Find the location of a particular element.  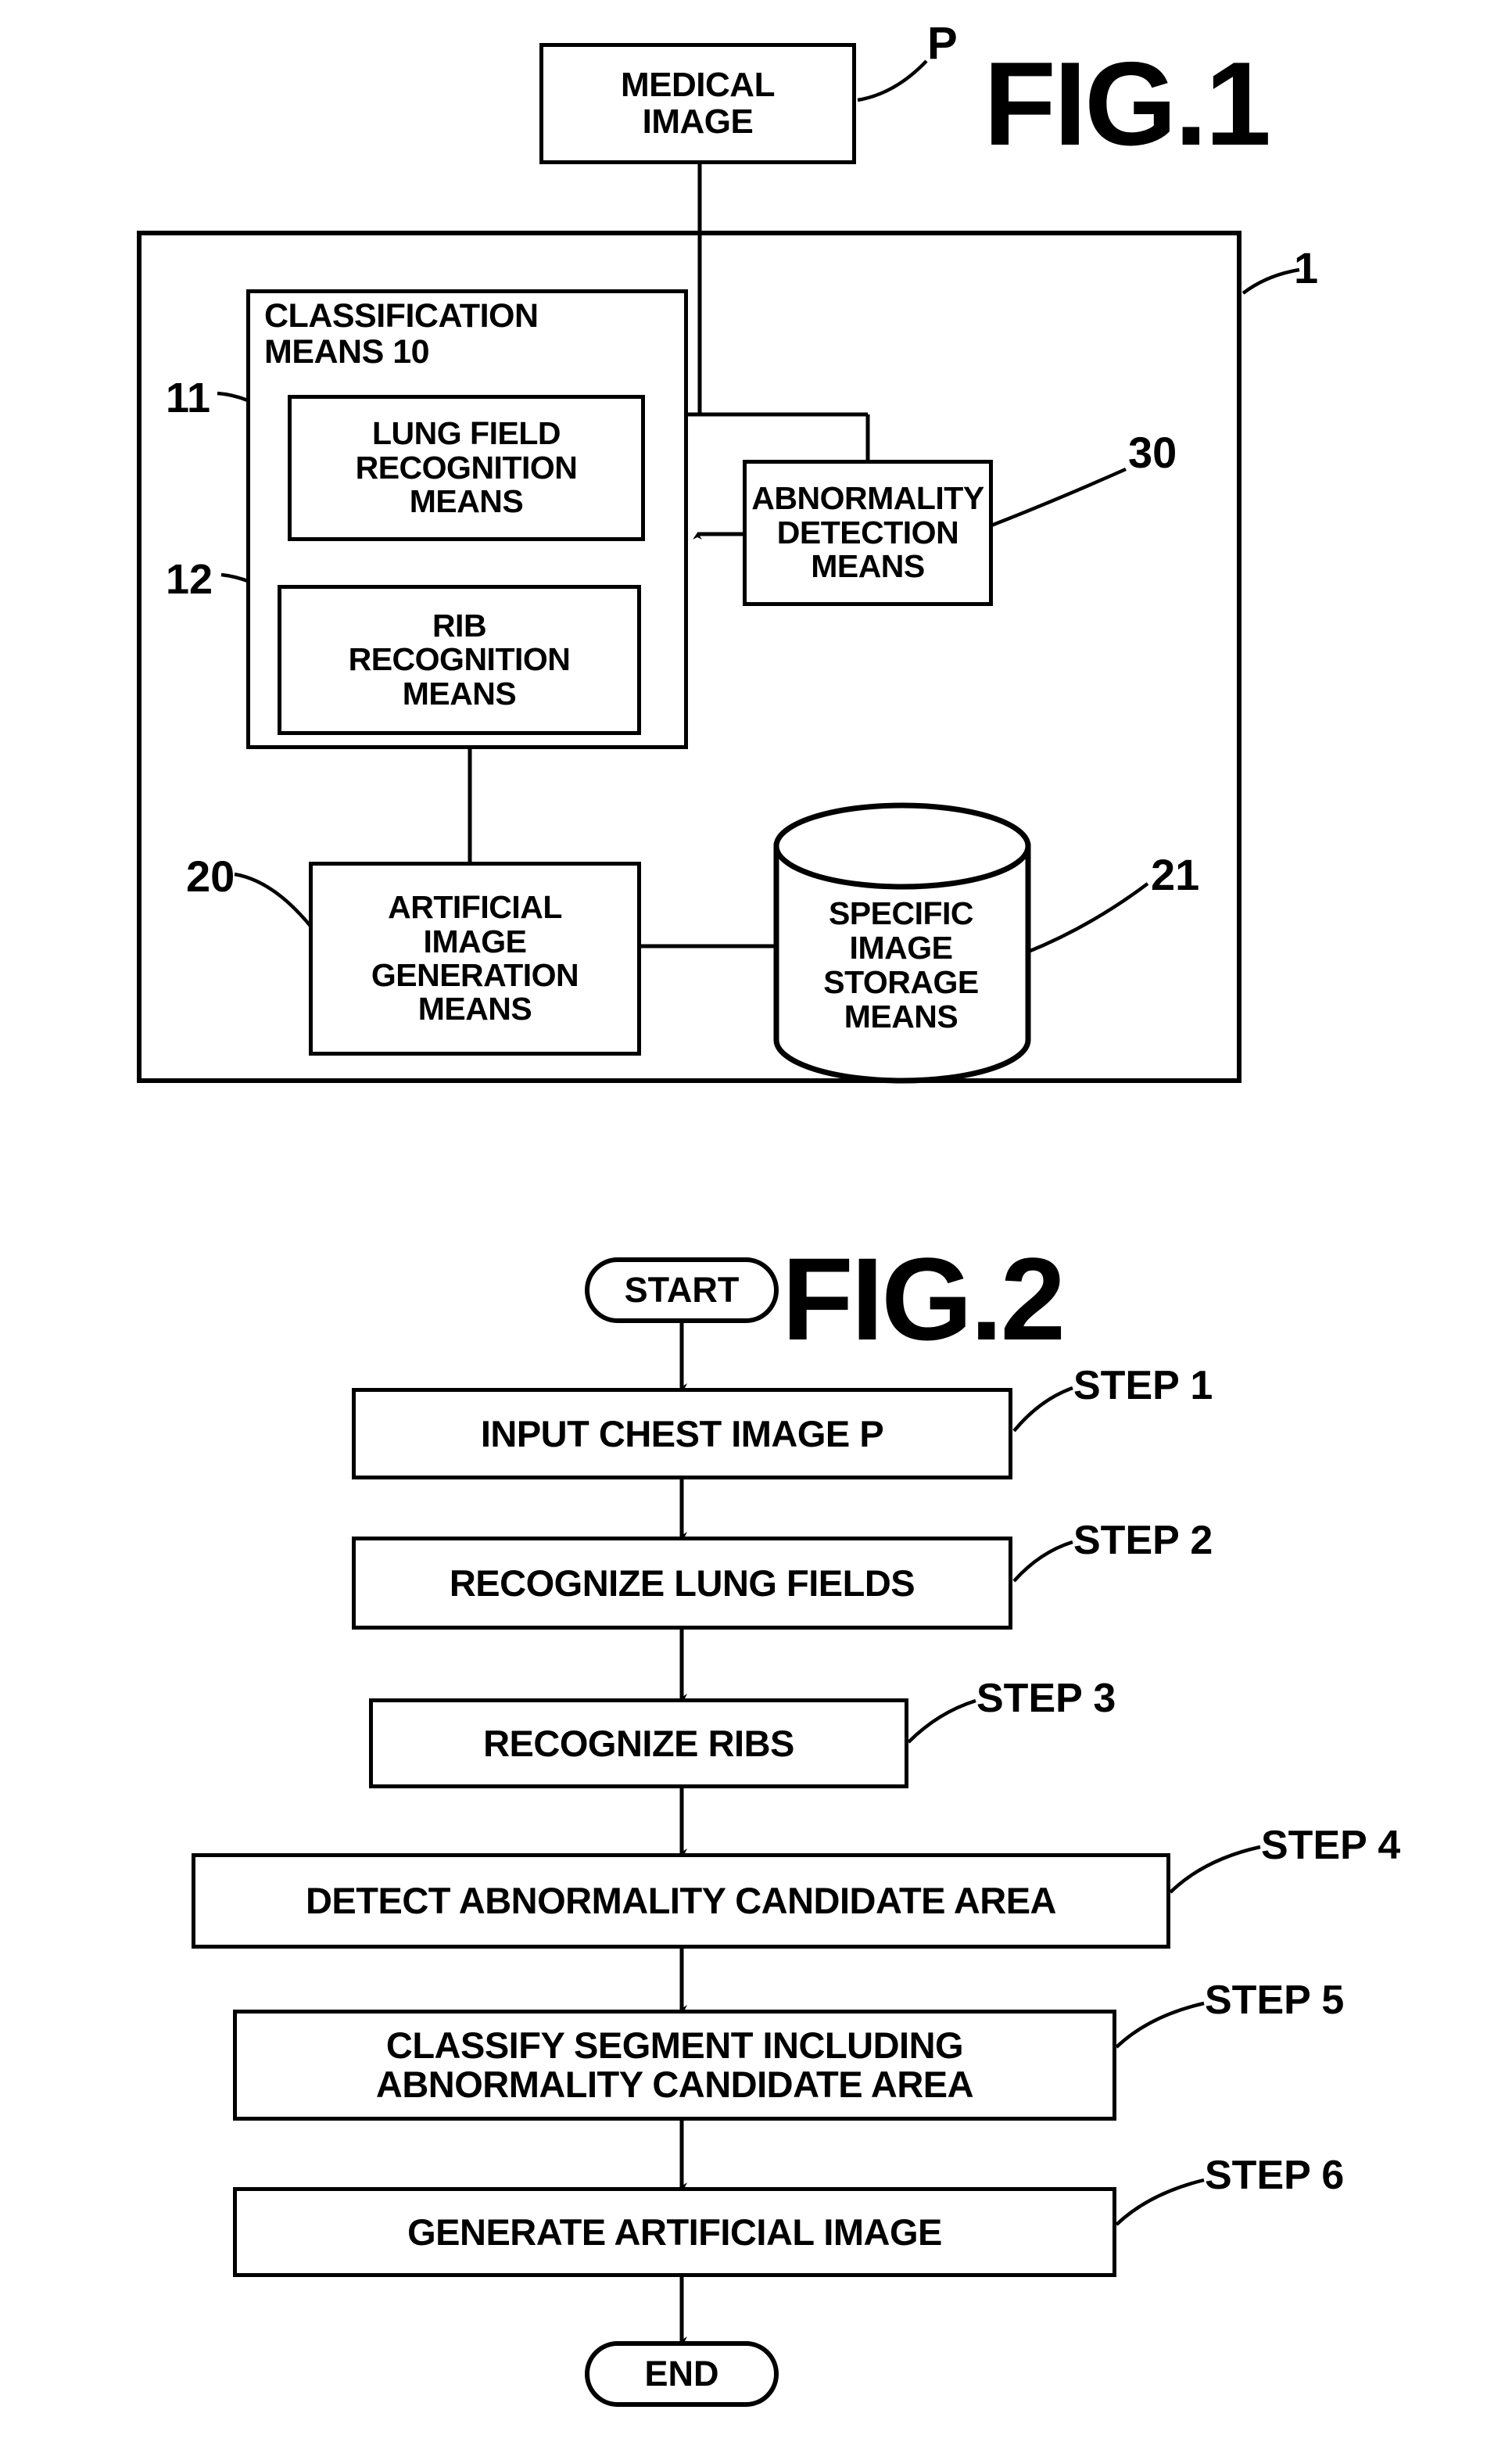

step-3-text: RECOGNIZE RIBS is located at coordinates (638, 1743).